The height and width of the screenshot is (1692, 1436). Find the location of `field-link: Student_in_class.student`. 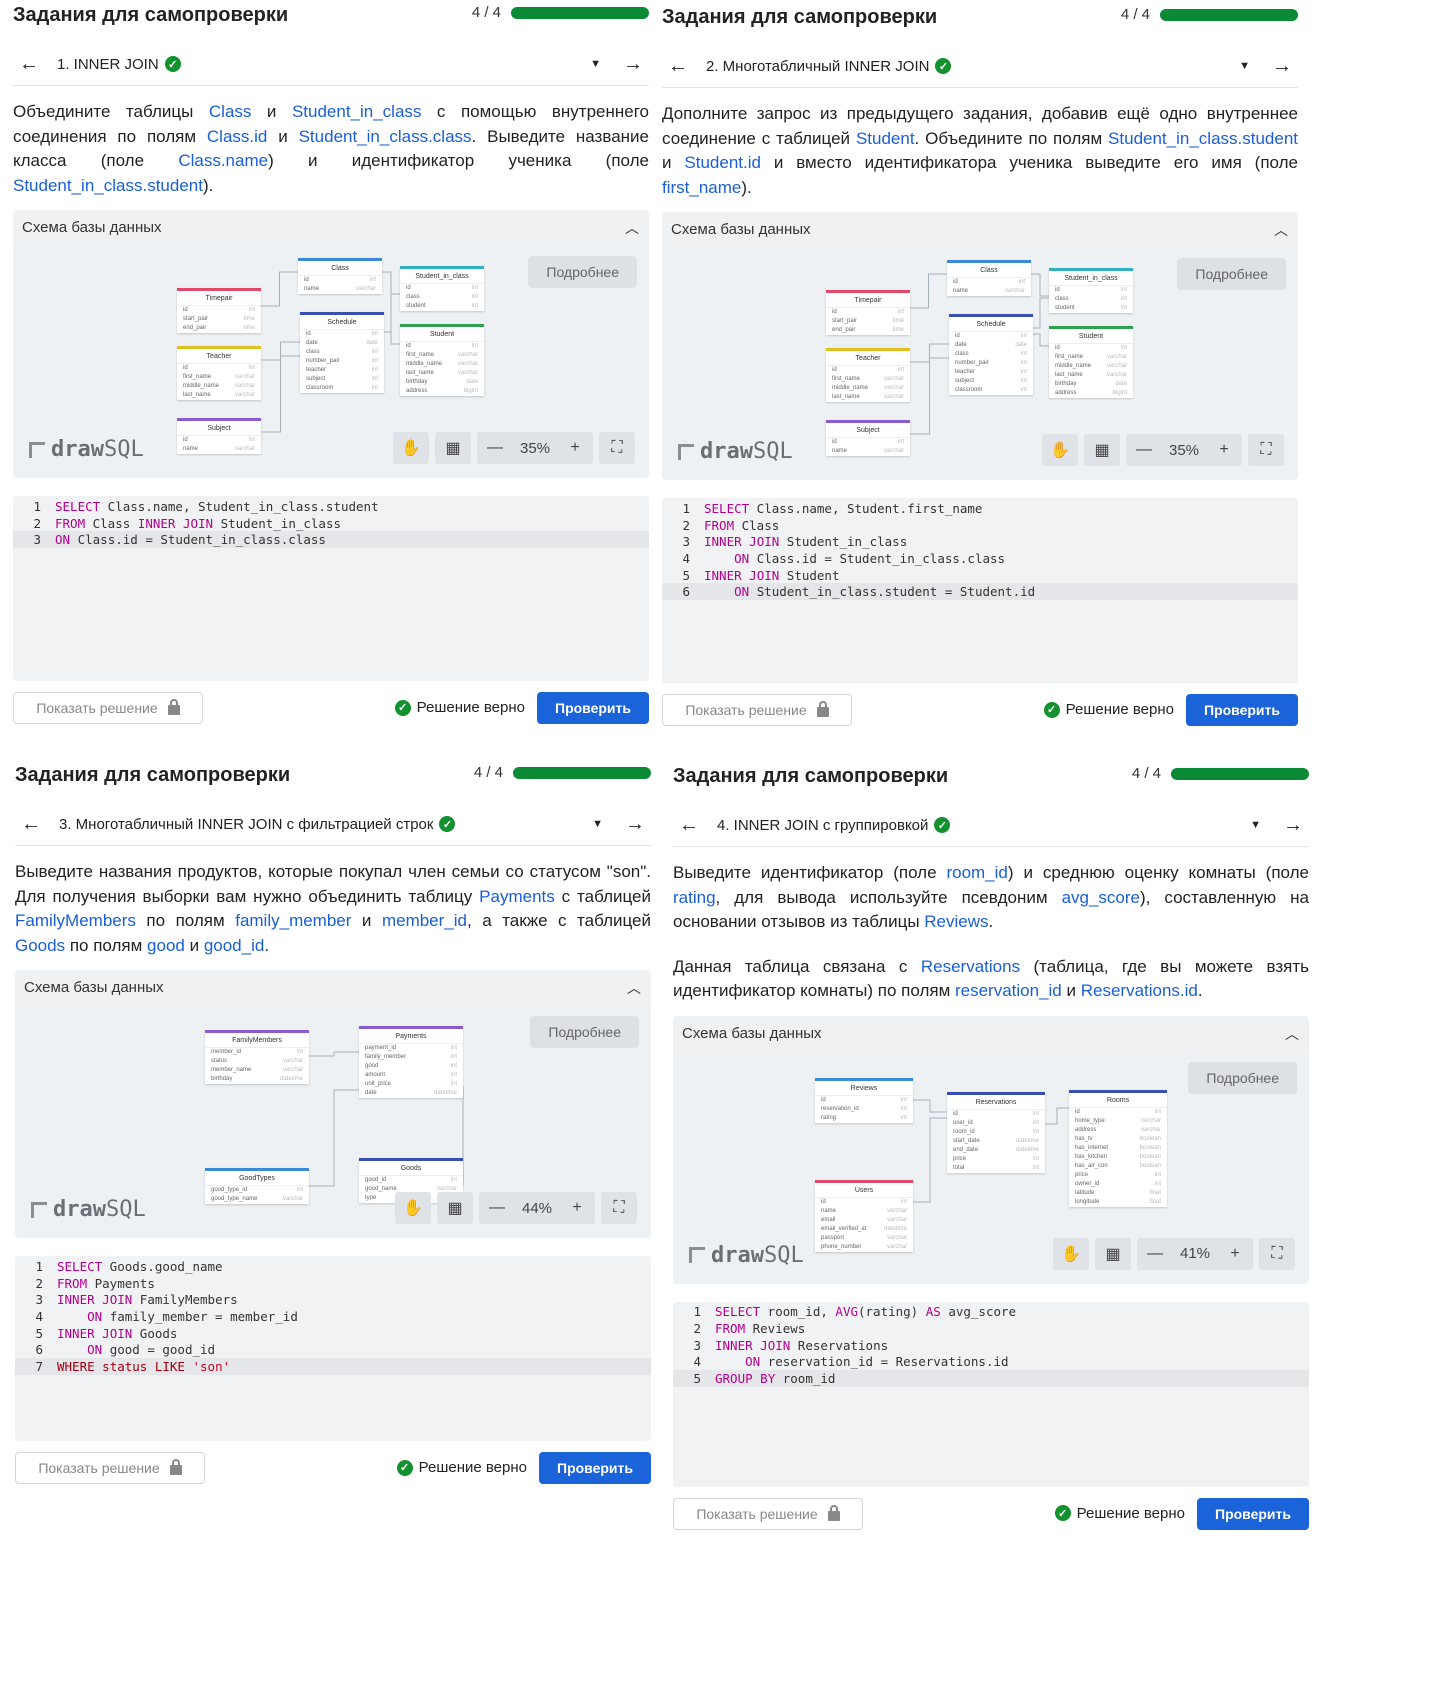

field-link: Student_in_class.student is located at coordinates (1203, 138).